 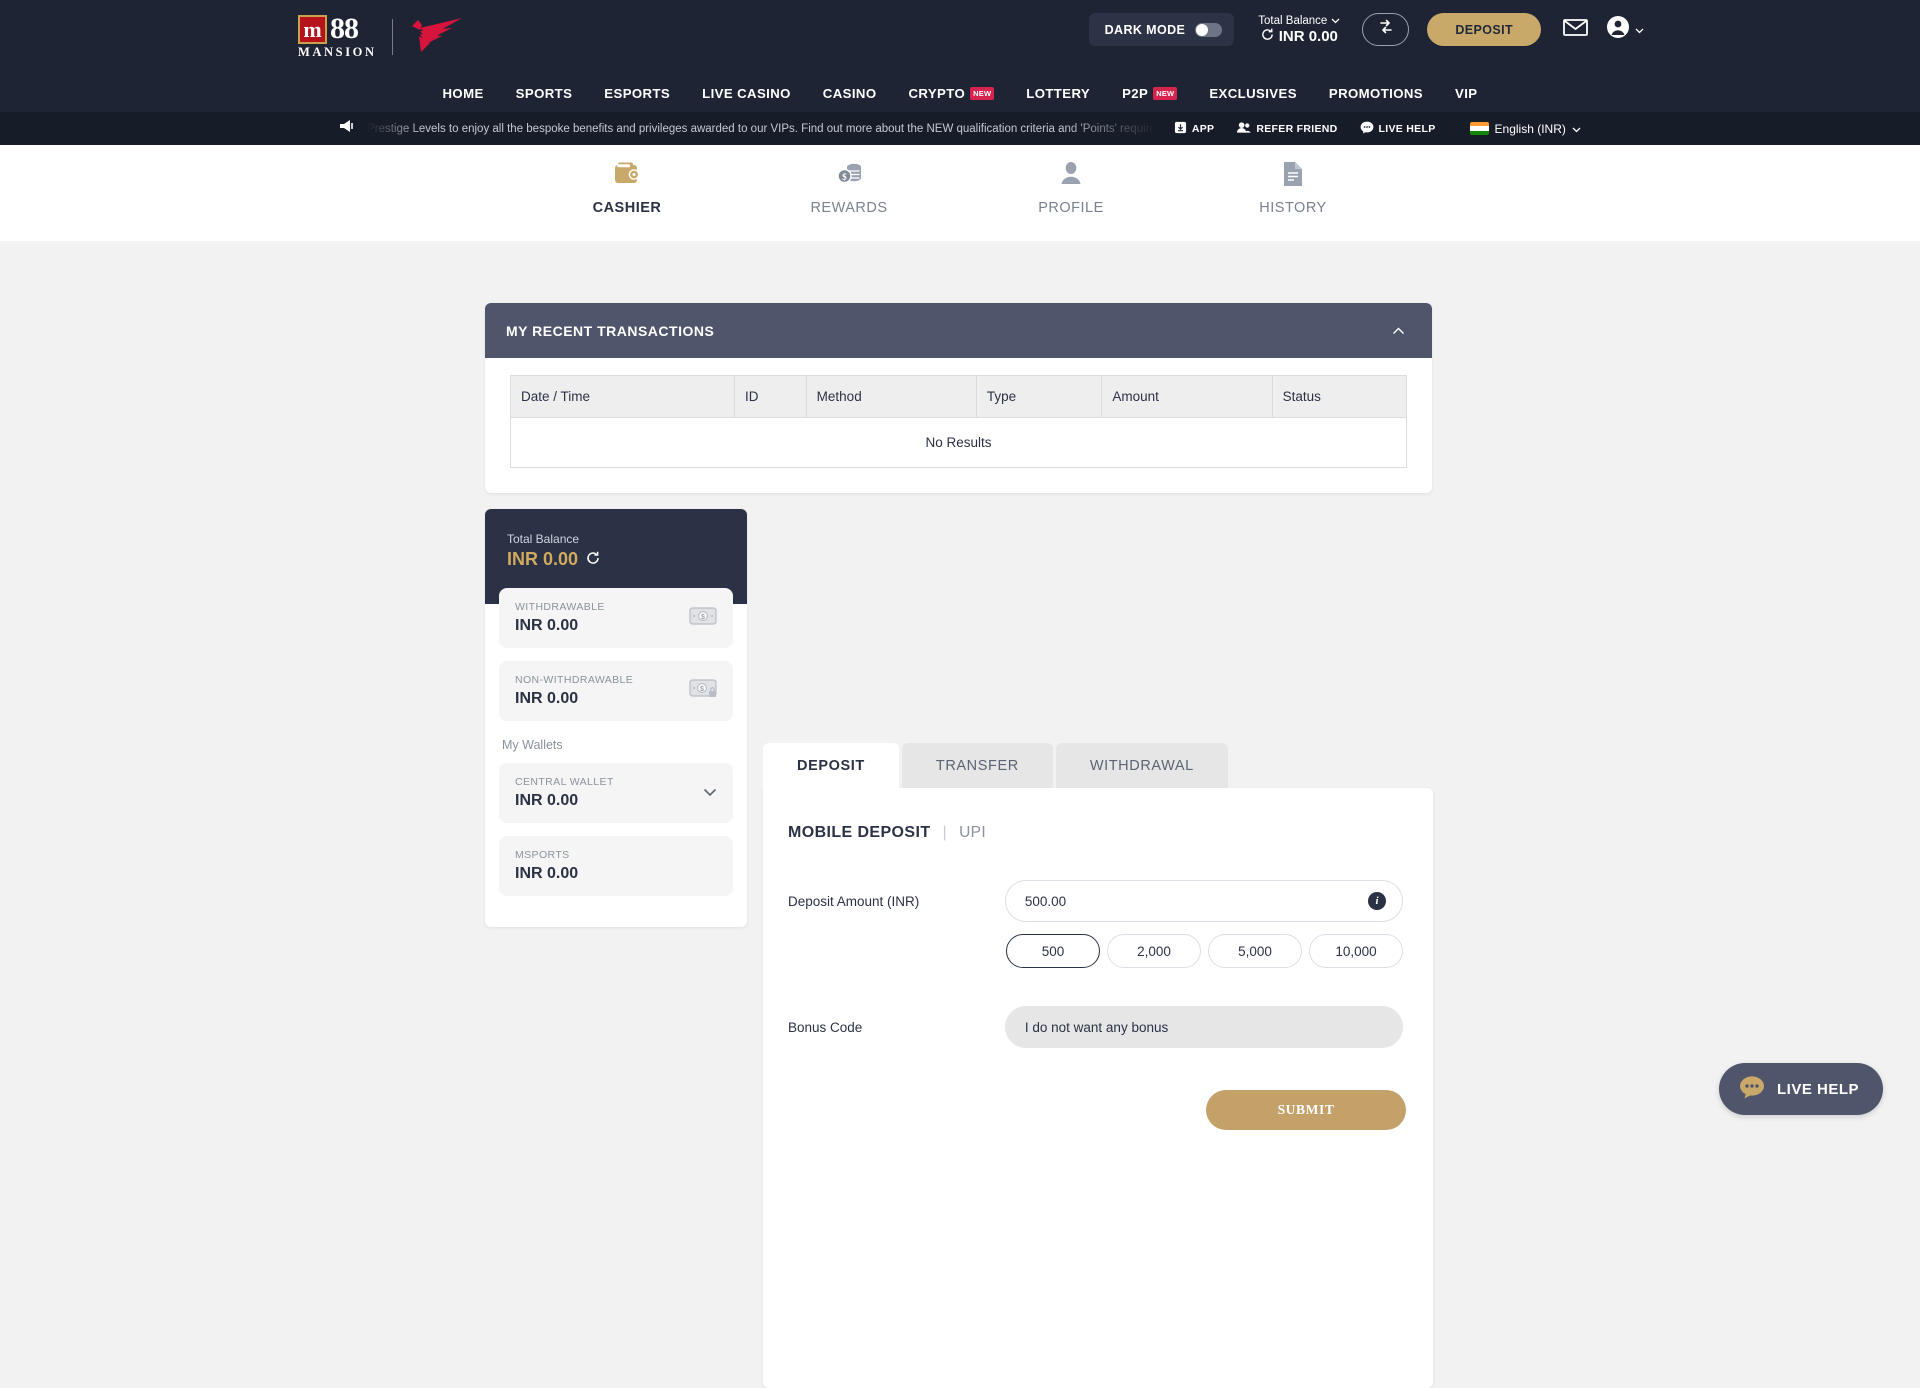 What do you see at coordinates (891, 396) in the screenshot?
I see `col-method: Method` at bounding box center [891, 396].